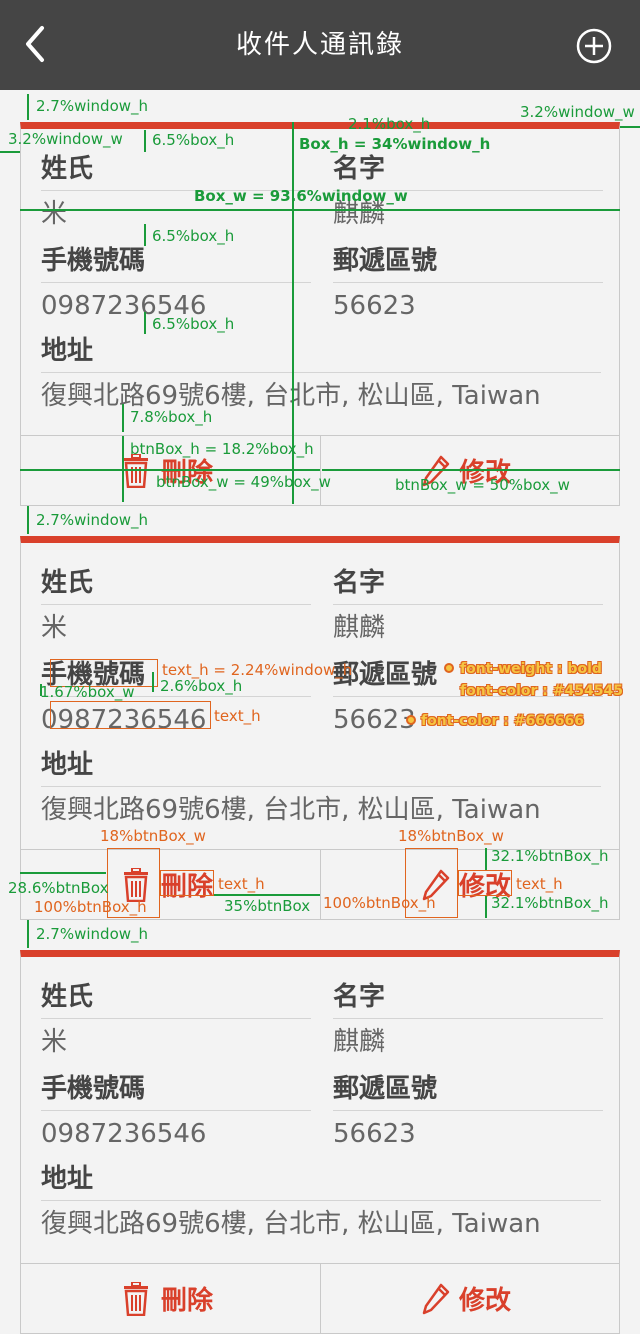  What do you see at coordinates (201, 686) in the screenshot?
I see `annotation-label: 2.6%box_h` at bounding box center [201, 686].